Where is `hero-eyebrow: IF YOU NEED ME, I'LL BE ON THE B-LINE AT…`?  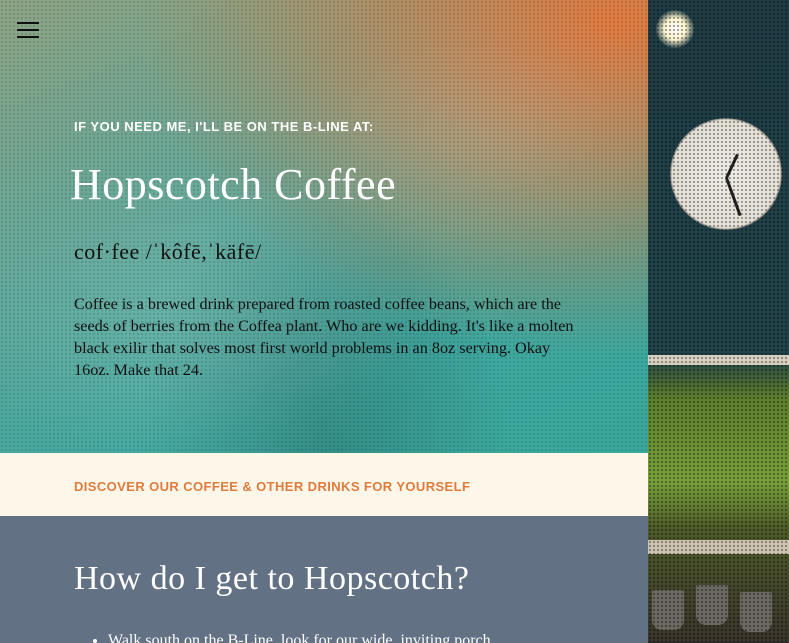 hero-eyebrow: IF YOU NEED ME, I'LL BE ON THE B-LINE AT… is located at coordinates (224, 126).